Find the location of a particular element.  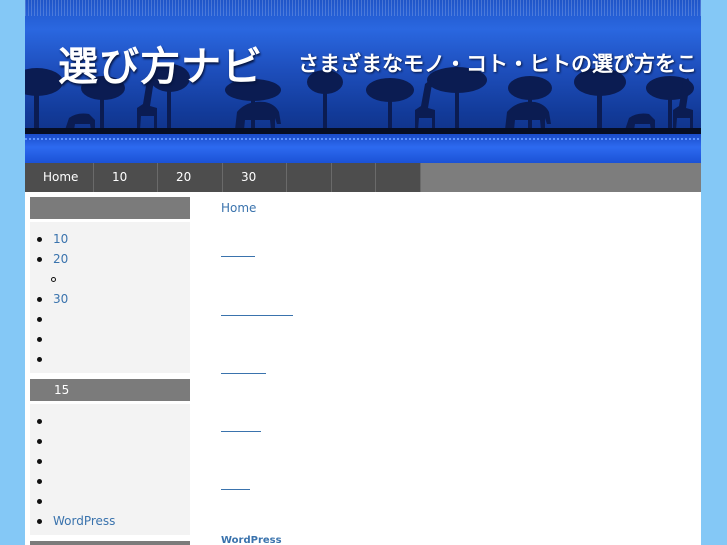

main-navigation: Home 10 20 30 is located at coordinates (363, 177).